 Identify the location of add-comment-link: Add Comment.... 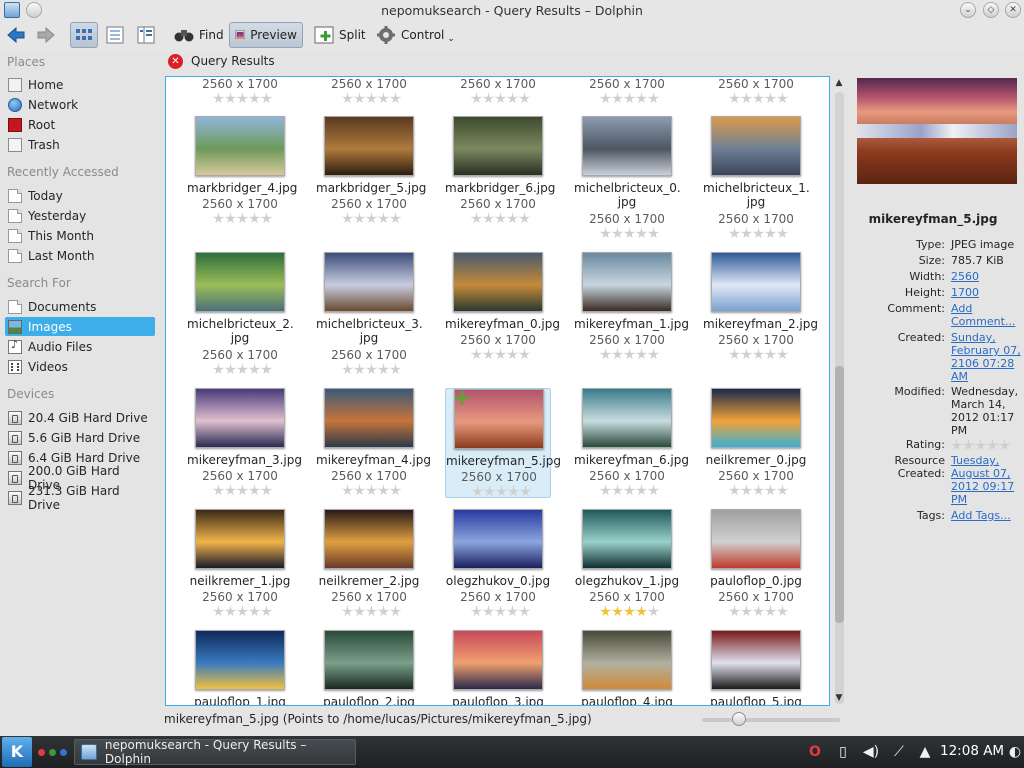
(986, 315).